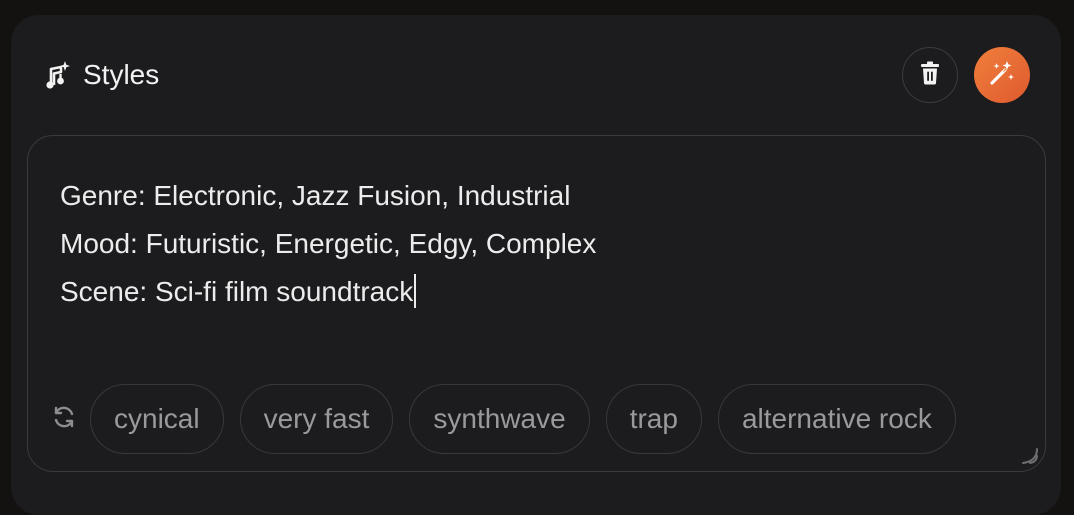  What do you see at coordinates (157, 419) in the screenshot?
I see `suggestion-chip-cynical: cynical` at bounding box center [157, 419].